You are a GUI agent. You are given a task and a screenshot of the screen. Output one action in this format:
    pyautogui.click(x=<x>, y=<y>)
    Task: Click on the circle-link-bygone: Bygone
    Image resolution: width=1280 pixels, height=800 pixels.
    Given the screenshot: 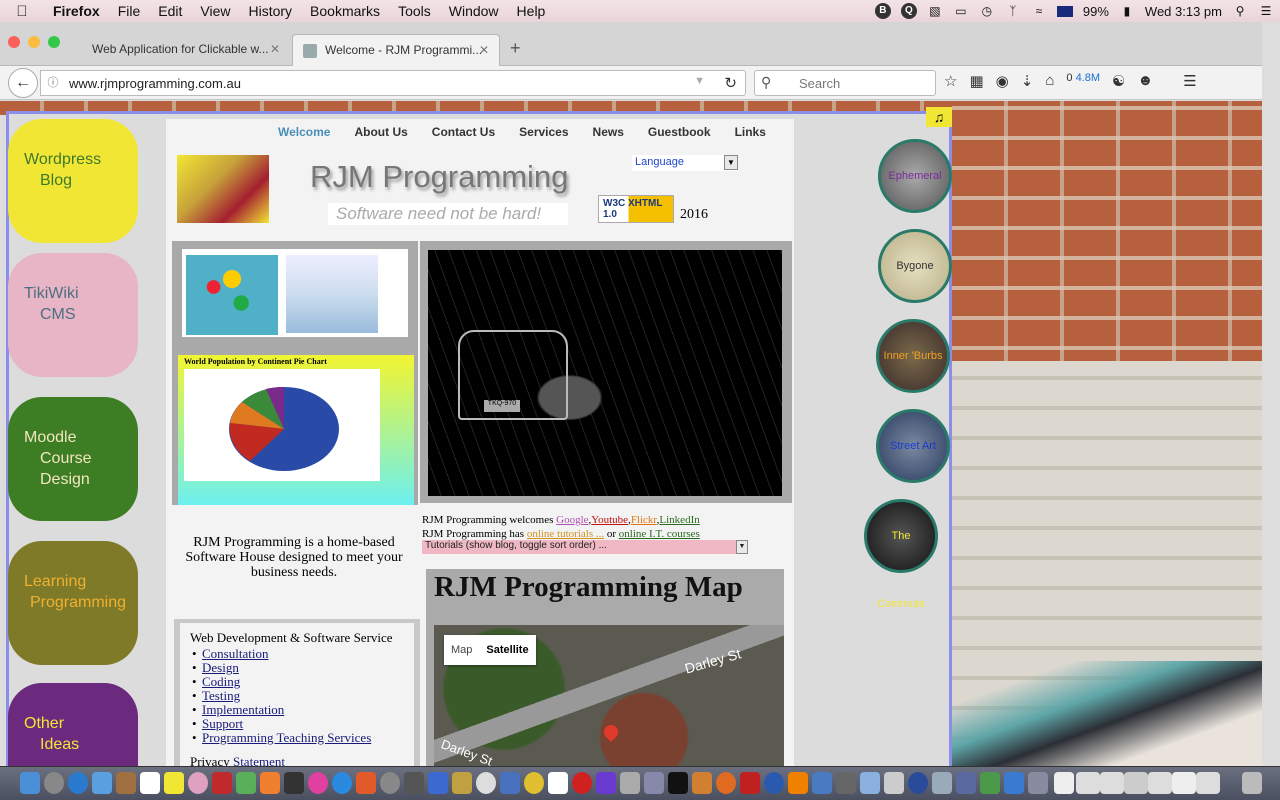 What is the action you would take?
    pyautogui.click(x=915, y=266)
    